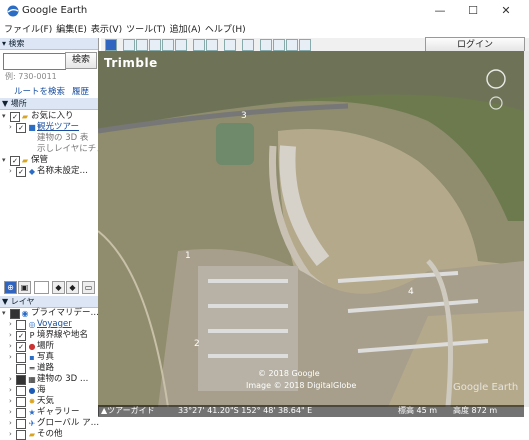 The height and width of the screenshot is (440, 529). What do you see at coordinates (49, 434) in the screenshot?
I see `layer-item: › ▰ その他` at bounding box center [49, 434].